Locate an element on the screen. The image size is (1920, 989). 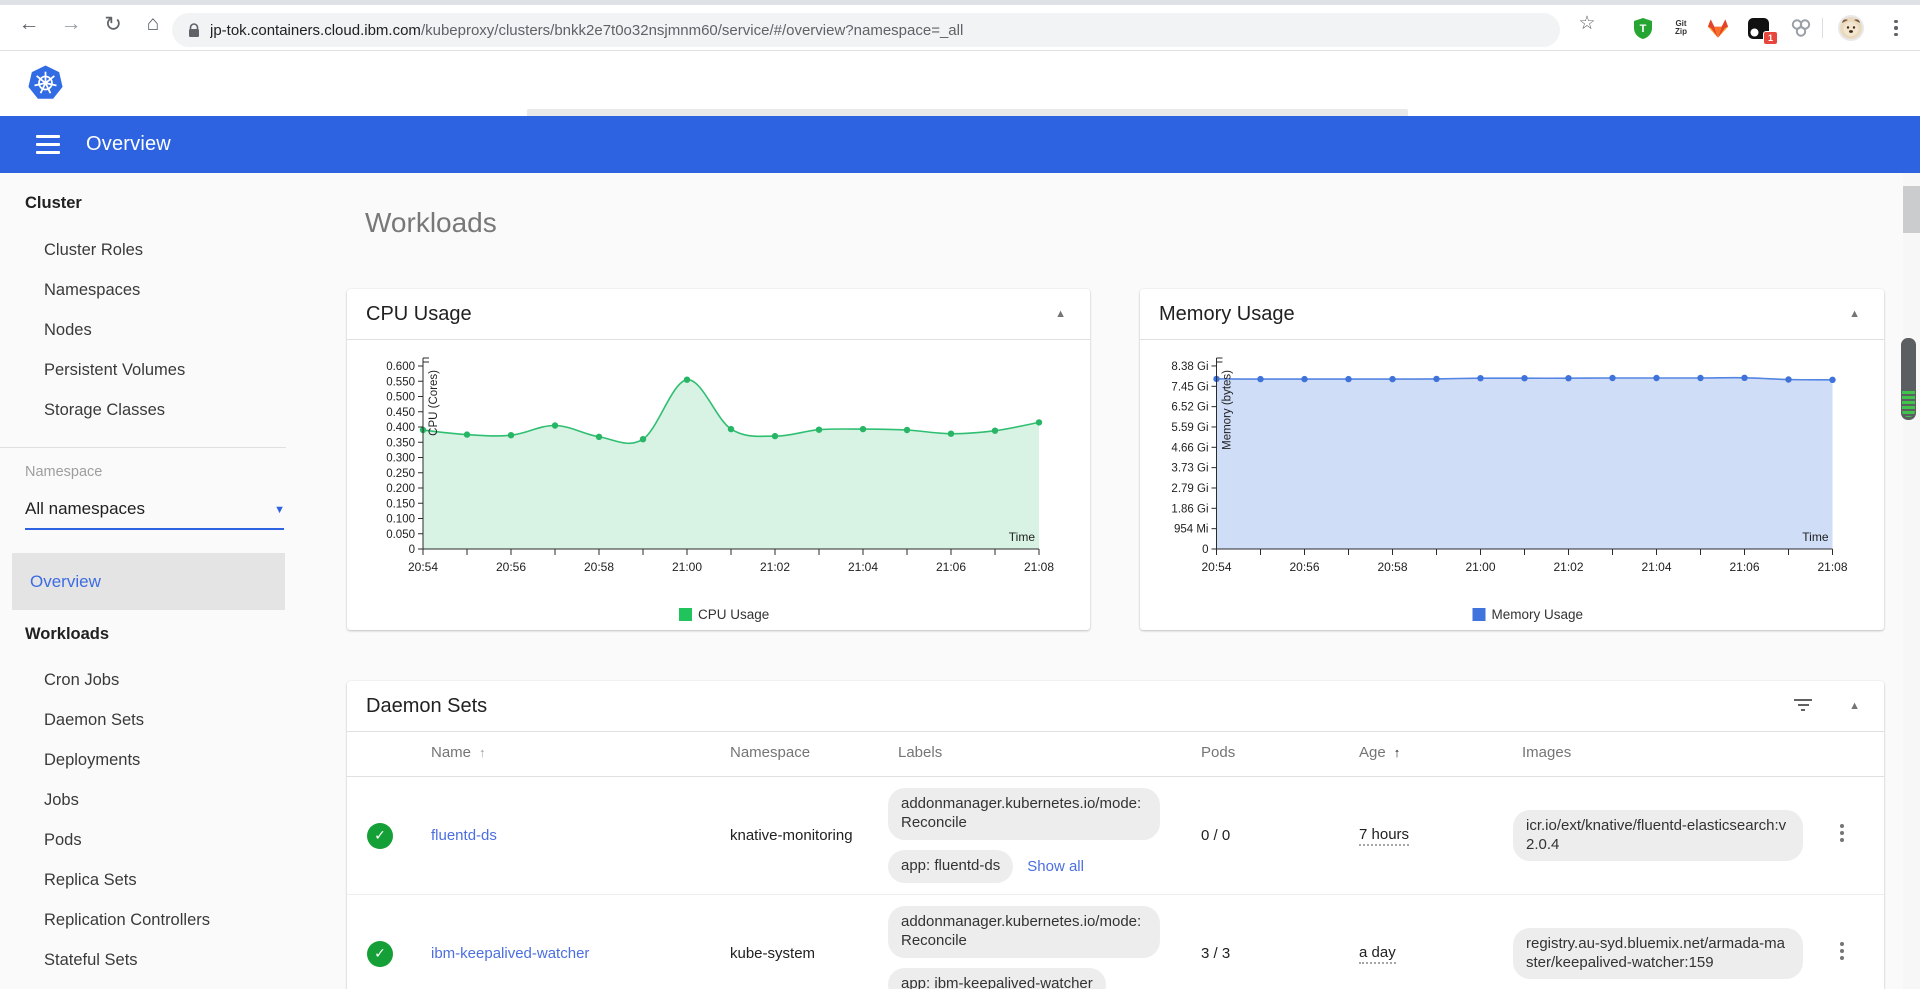
svg-text: 954 Mi is located at coordinates (1191, 530).